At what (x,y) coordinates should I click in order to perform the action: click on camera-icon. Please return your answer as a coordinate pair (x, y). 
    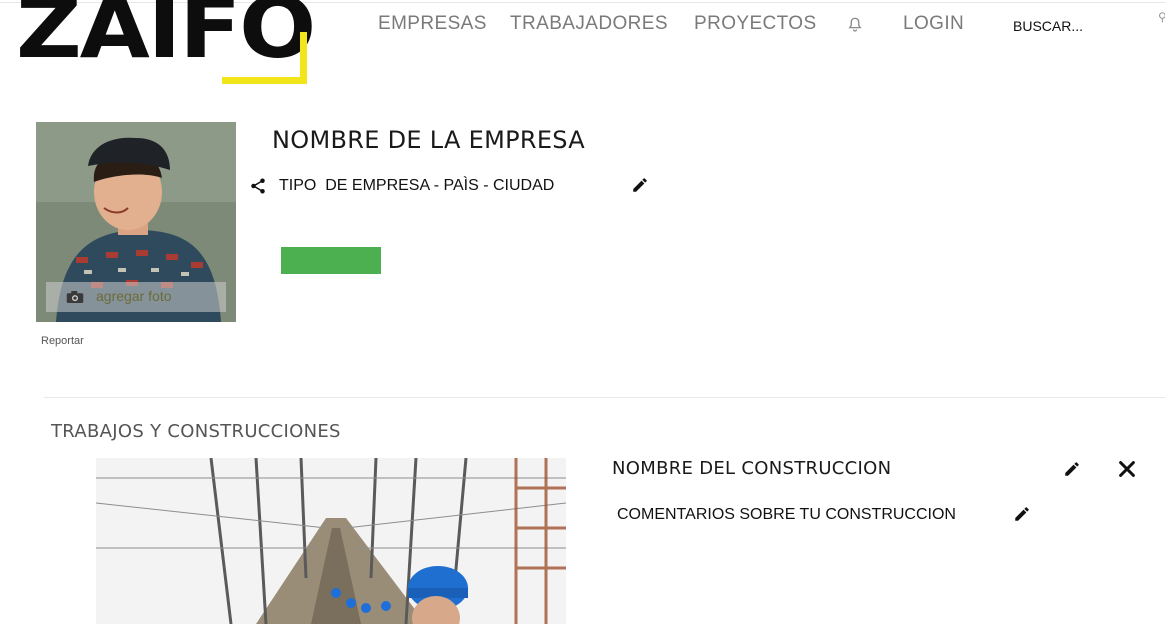
    Looking at the image, I should click on (75, 297).